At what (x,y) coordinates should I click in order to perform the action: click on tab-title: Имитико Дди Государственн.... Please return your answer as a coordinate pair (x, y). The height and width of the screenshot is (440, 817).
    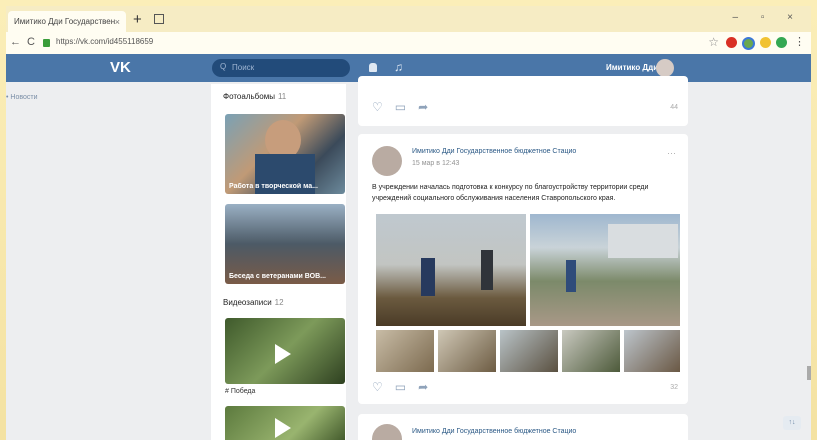
    Looking at the image, I should click on (64, 21).